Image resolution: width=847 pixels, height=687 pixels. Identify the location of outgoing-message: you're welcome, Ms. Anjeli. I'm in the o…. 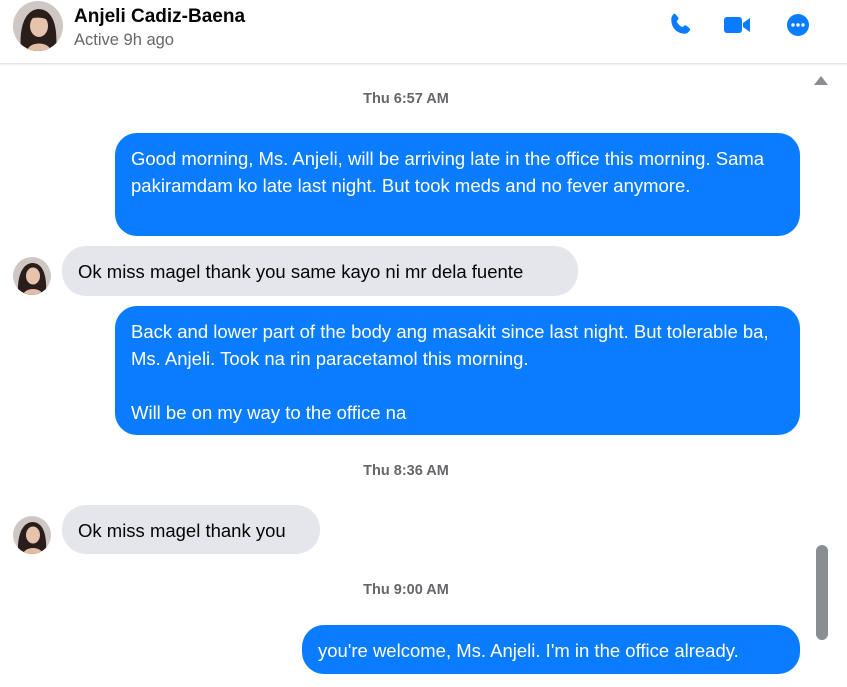
(551, 649).